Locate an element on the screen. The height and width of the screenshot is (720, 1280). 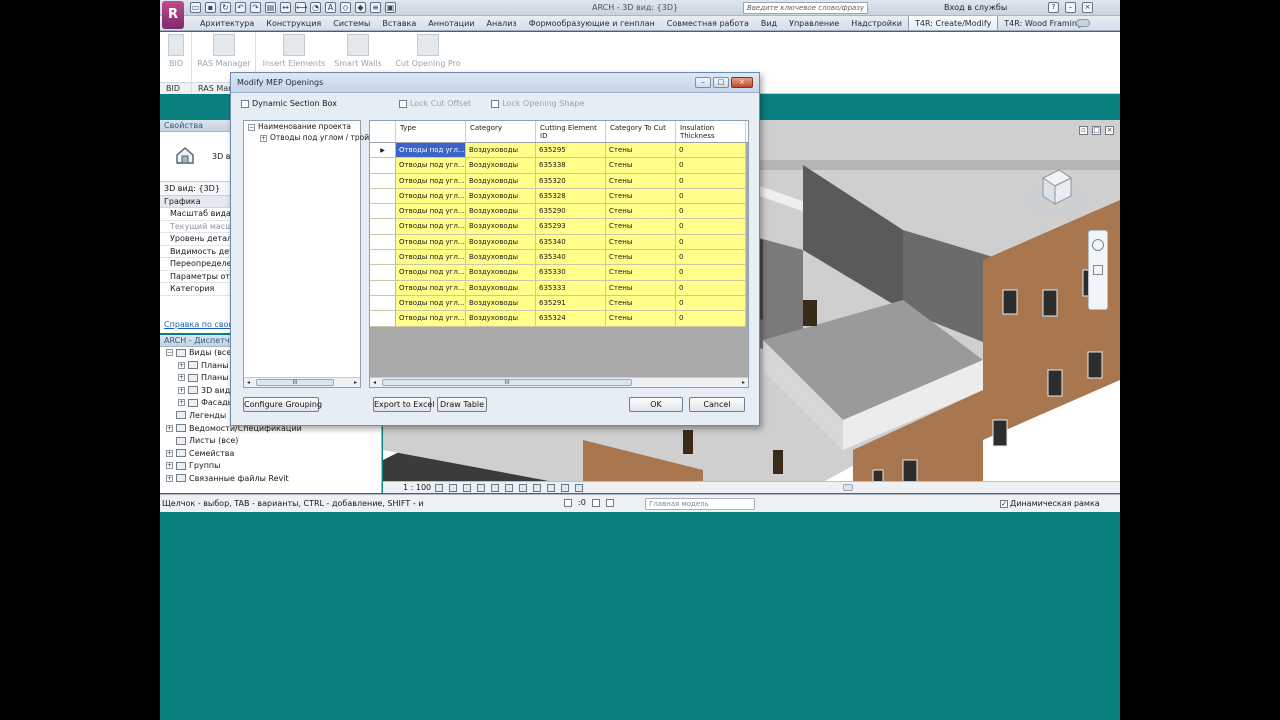
viewport-scroll-thumb is located at coordinates (848, 487).